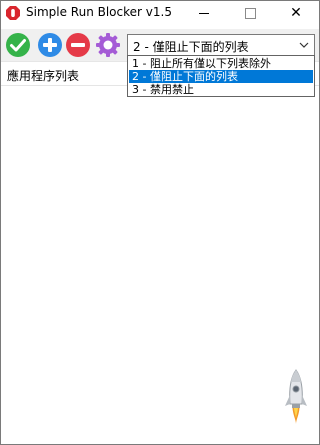 The image size is (320, 445). I want to click on stop-sign-app-icon, so click(13, 13).